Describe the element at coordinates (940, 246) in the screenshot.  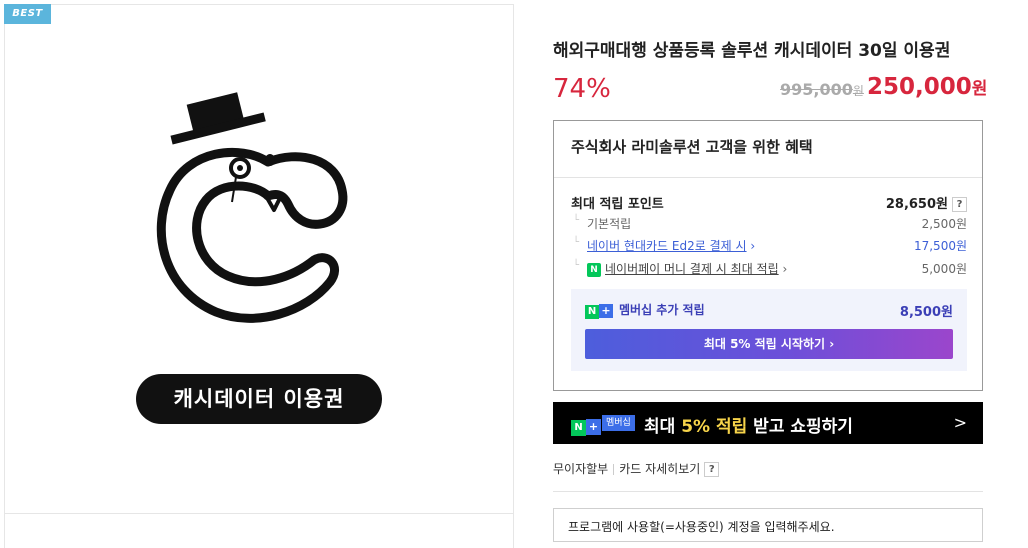
I see `card-points-value: 17,500원` at that location.